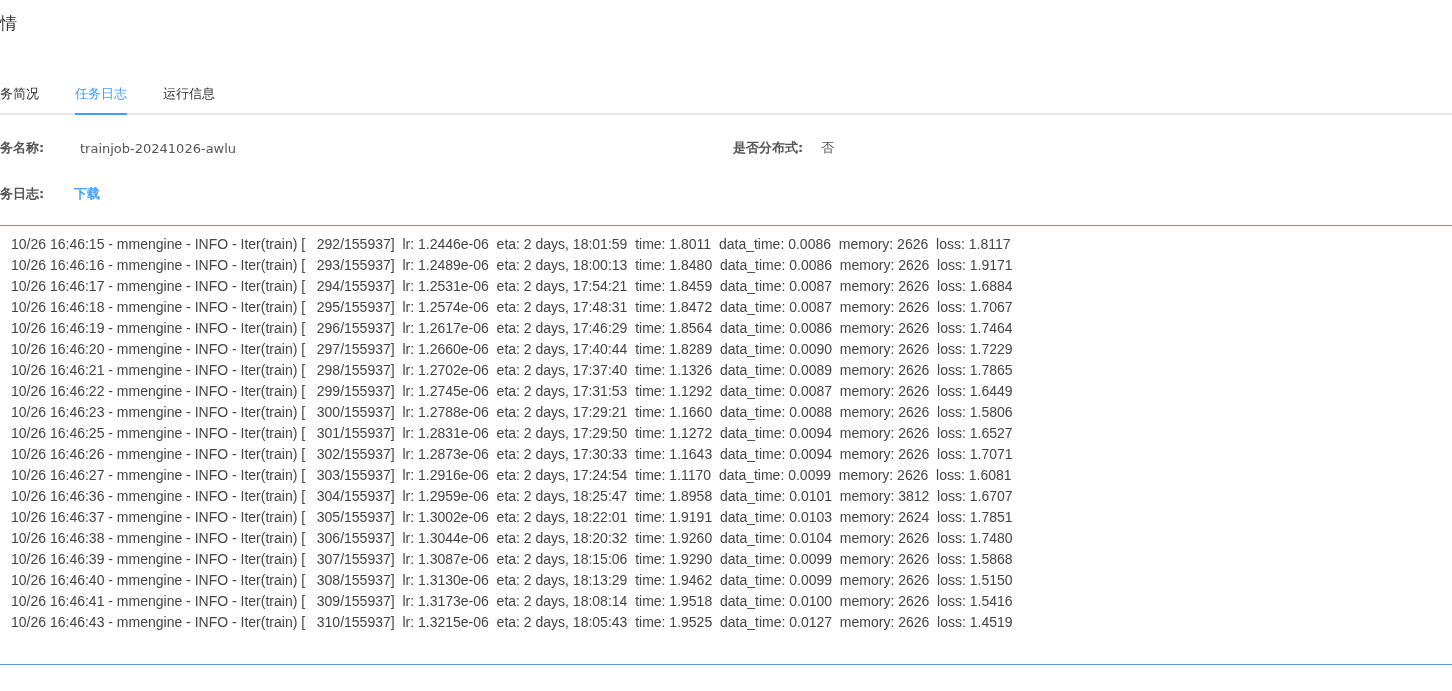 Image resolution: width=1452 pixels, height=691 pixels. Describe the element at coordinates (512, 580) in the screenshot. I see `log-line: 10/26 16:46:40 - mmengine - INFO - Iter(train) [ 308/155937] lr: 1.3130e-06 eta: 2 days, 18:13:29 time: 1.9462 data_time: 0.0099 memory: 2626 loss: 1.5150` at that location.